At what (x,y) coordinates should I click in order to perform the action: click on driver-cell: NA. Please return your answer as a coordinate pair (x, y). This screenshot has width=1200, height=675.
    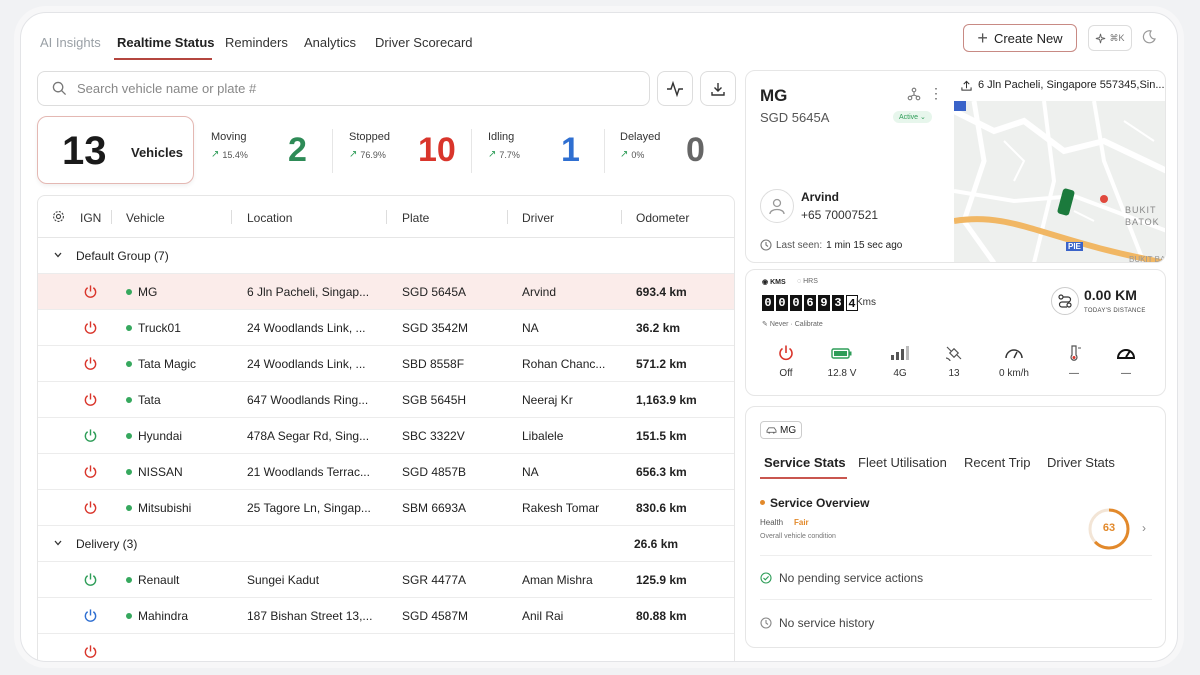
    Looking at the image, I should click on (530, 472).